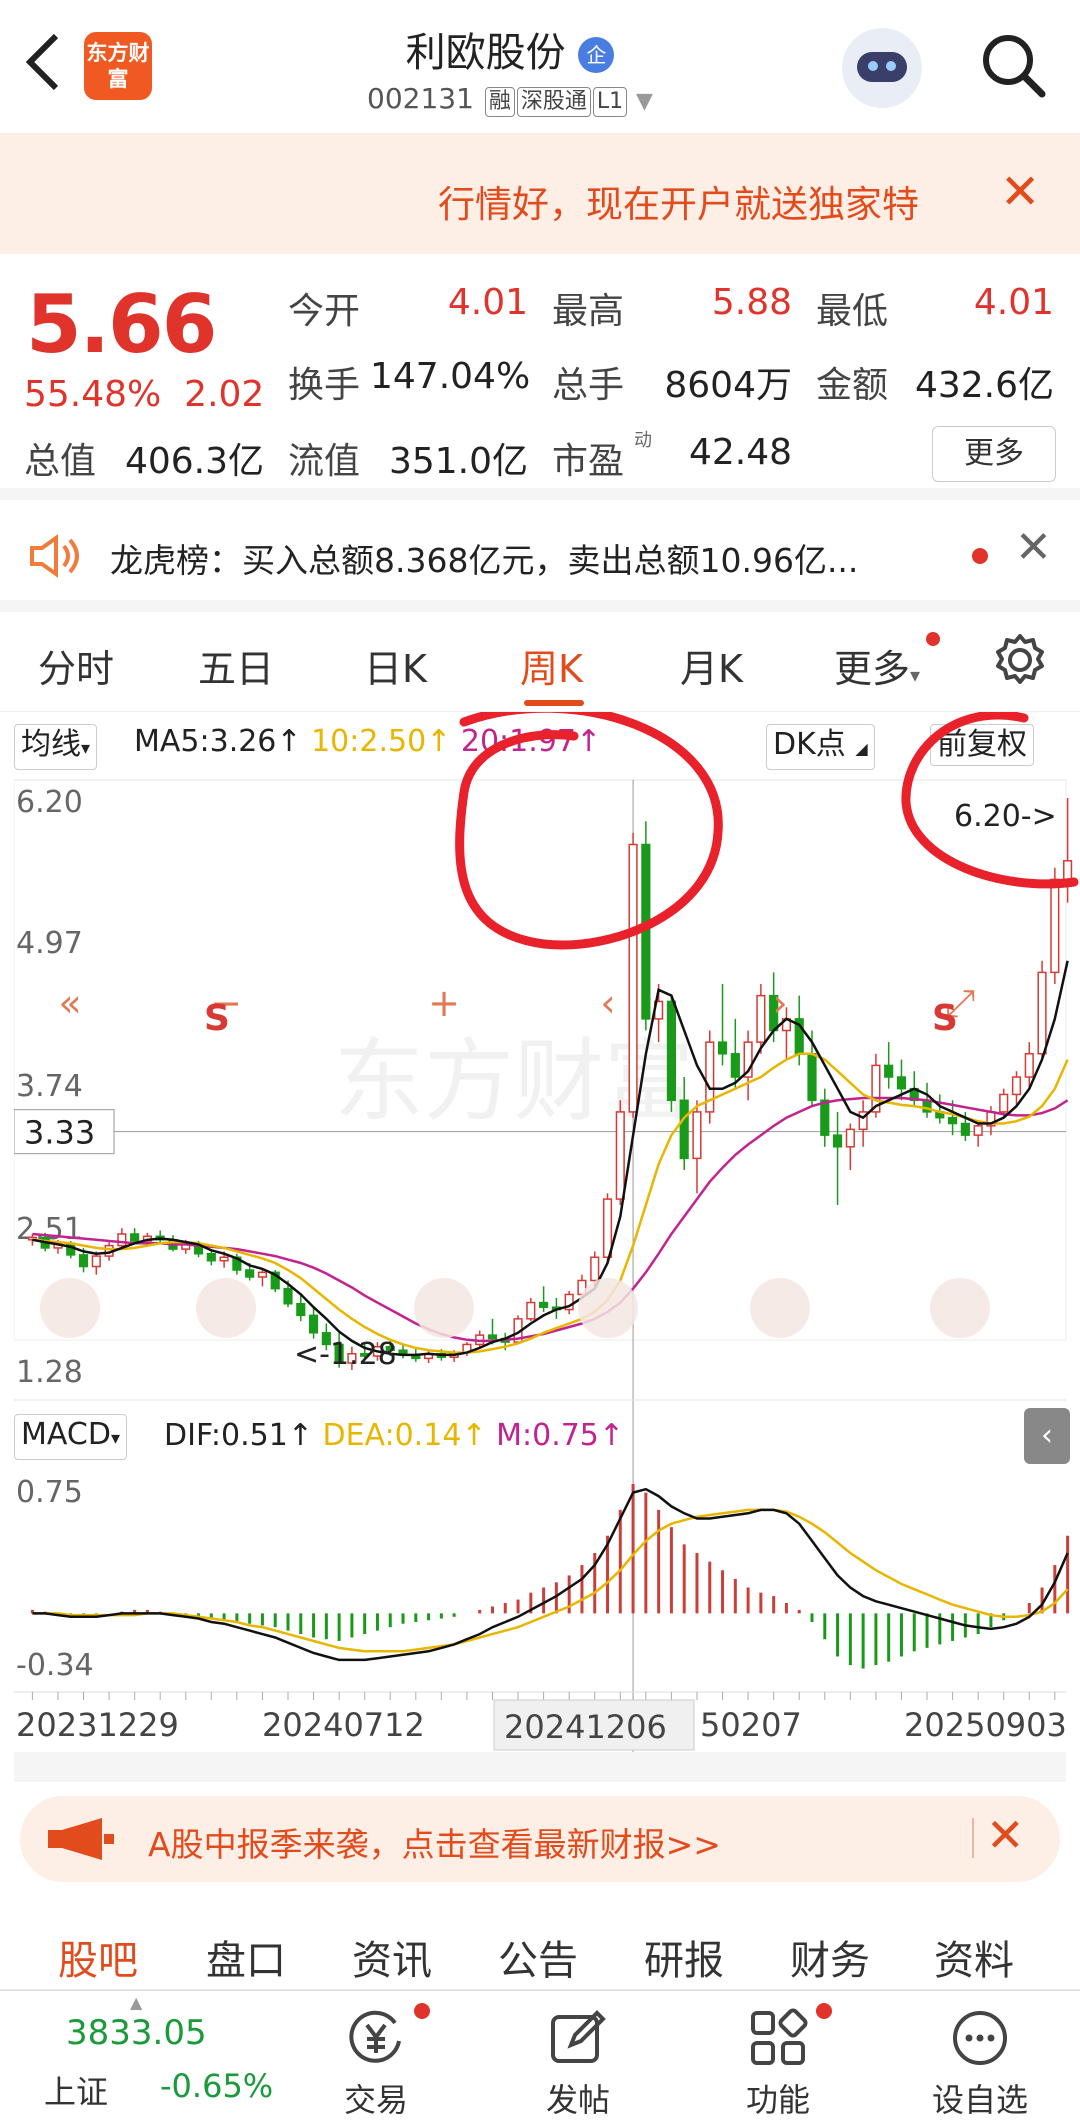 This screenshot has height=2123, width=1080. I want to click on zoom-in-icon, so click(444, 1308).